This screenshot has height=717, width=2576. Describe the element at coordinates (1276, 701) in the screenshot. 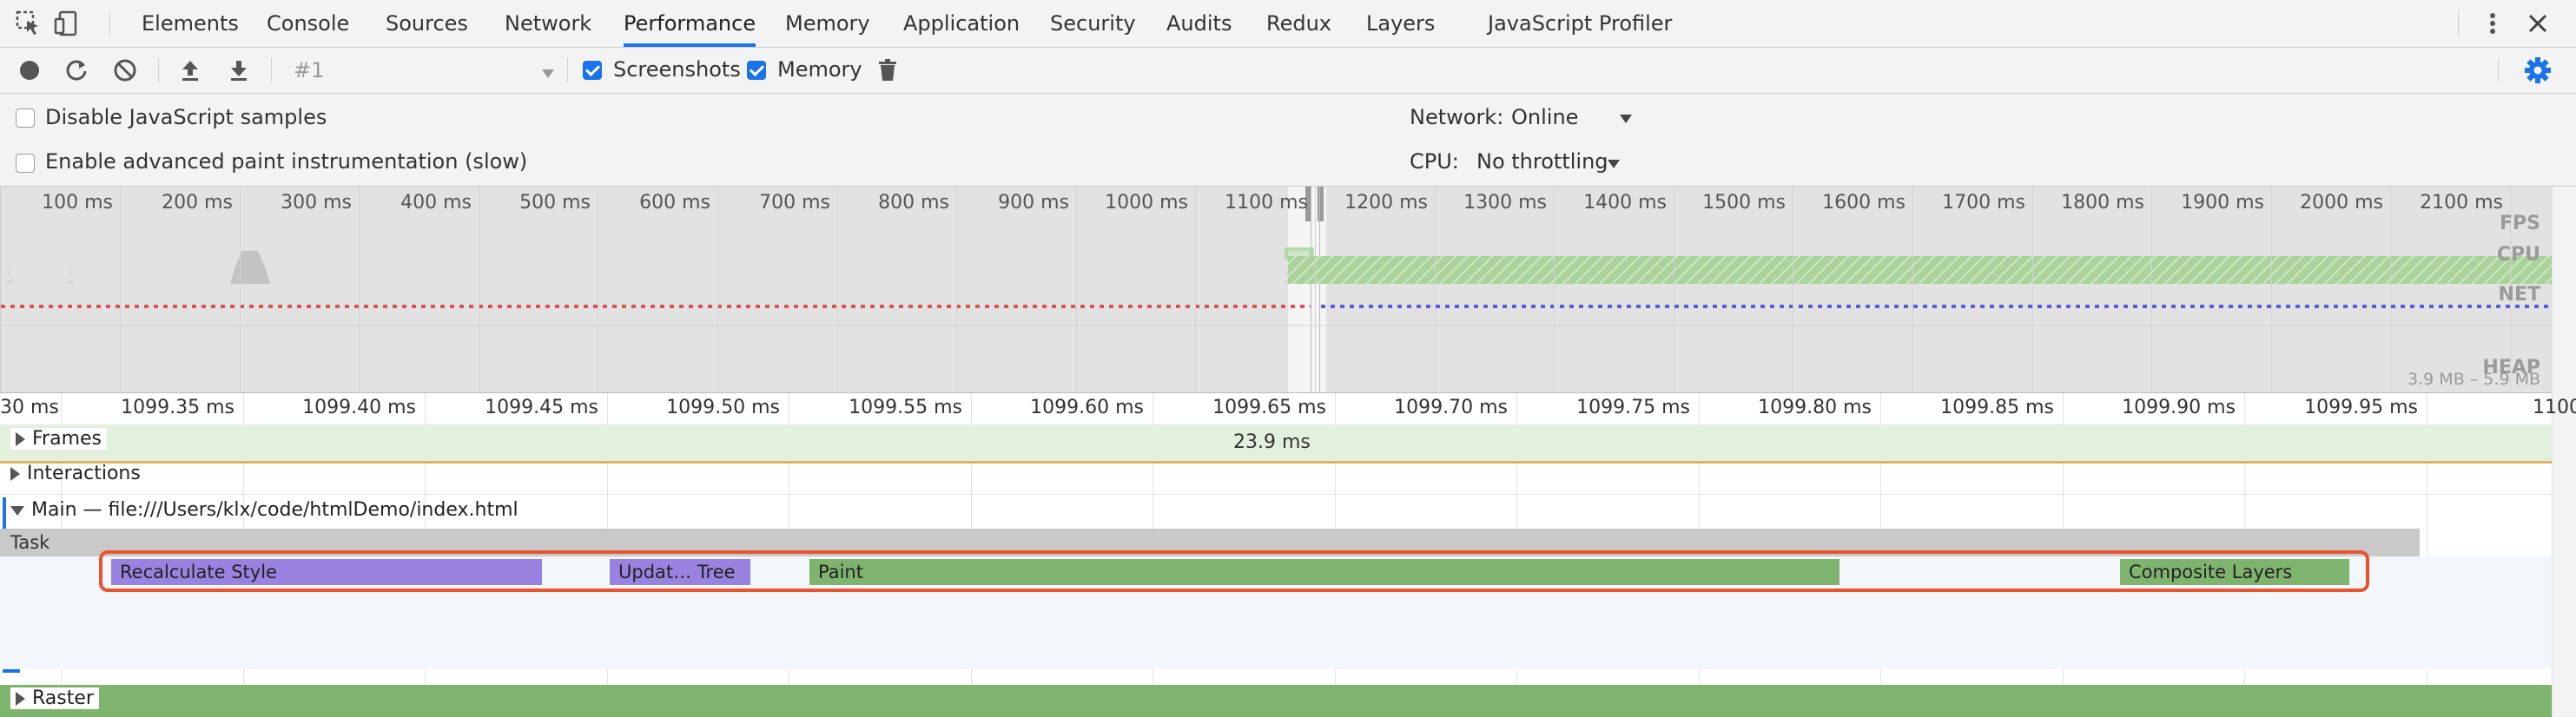

I see `raster-track` at that location.